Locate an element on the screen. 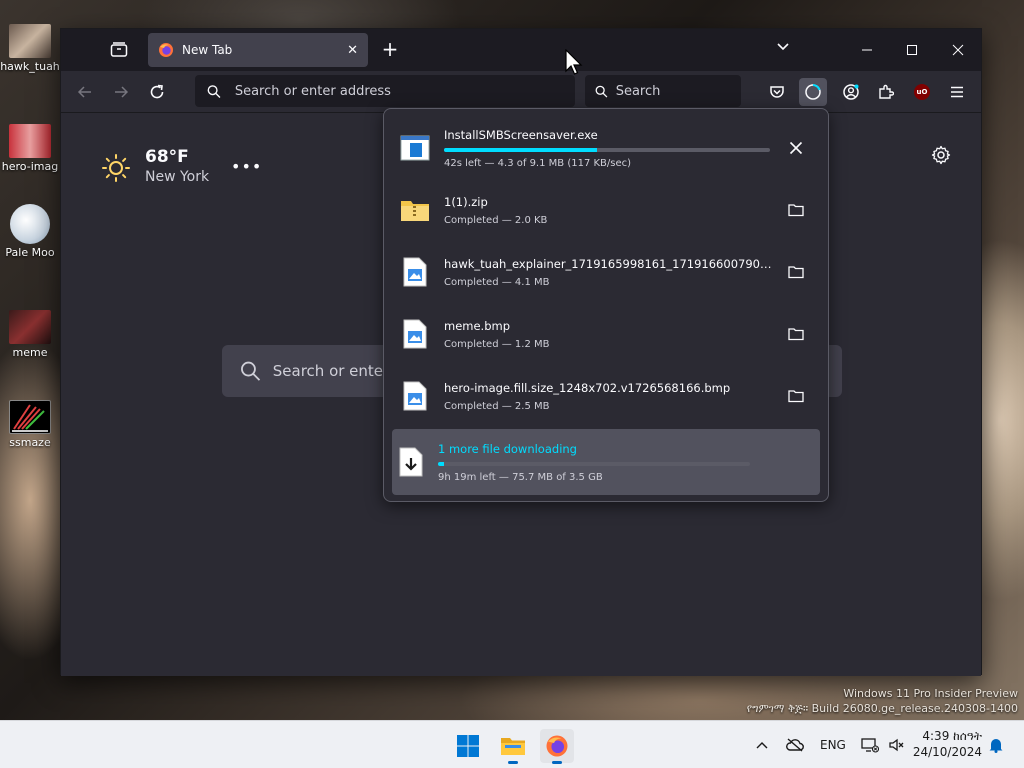  weather-city: New York is located at coordinates (177, 177).